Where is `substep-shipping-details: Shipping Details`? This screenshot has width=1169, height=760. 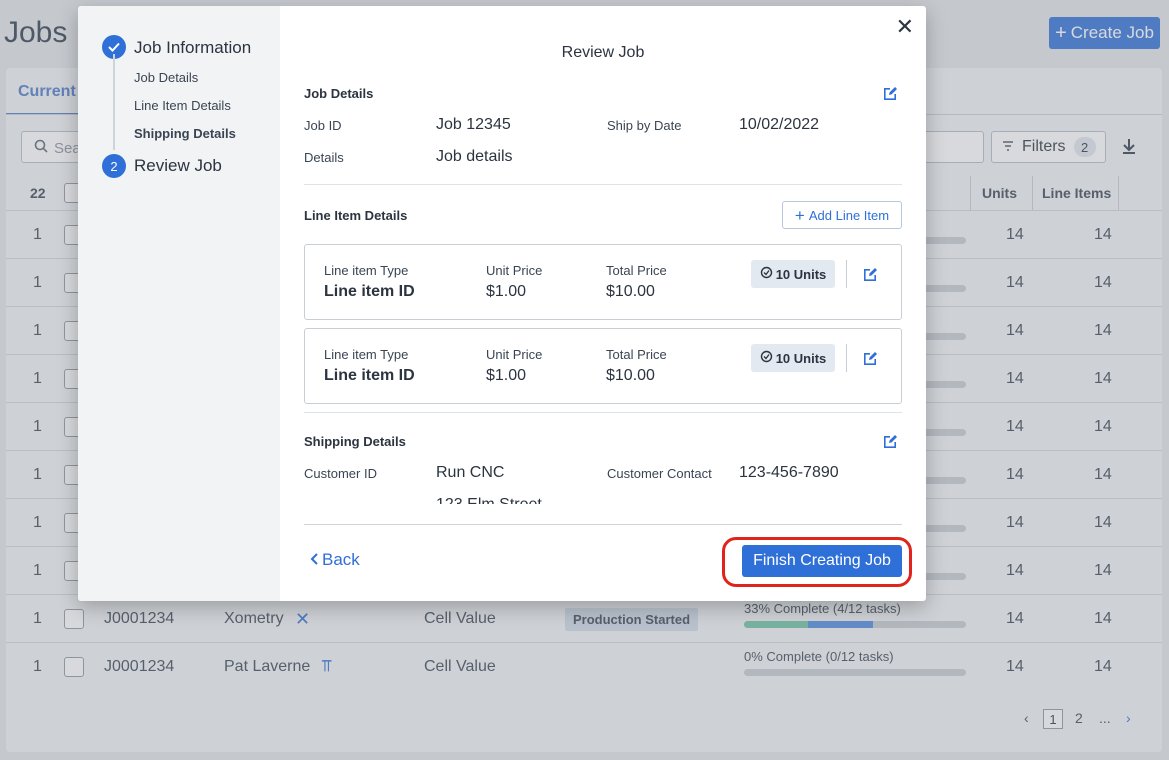
substep-shipping-details: Shipping Details is located at coordinates (185, 133).